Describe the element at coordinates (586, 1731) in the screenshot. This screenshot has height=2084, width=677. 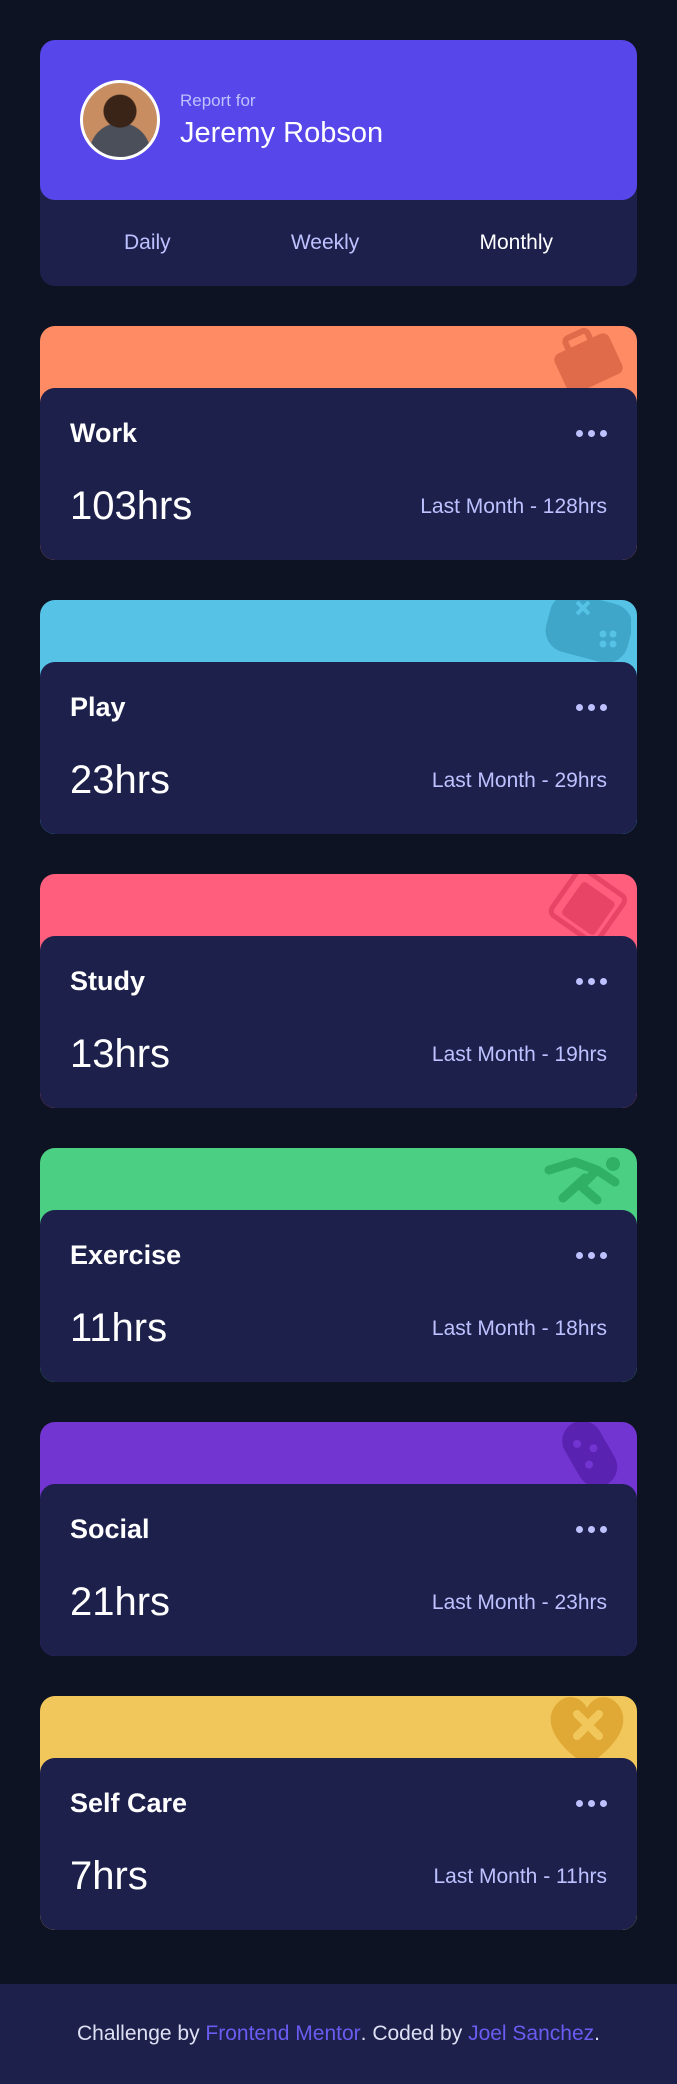
I see `heart-bandage-icon` at that location.